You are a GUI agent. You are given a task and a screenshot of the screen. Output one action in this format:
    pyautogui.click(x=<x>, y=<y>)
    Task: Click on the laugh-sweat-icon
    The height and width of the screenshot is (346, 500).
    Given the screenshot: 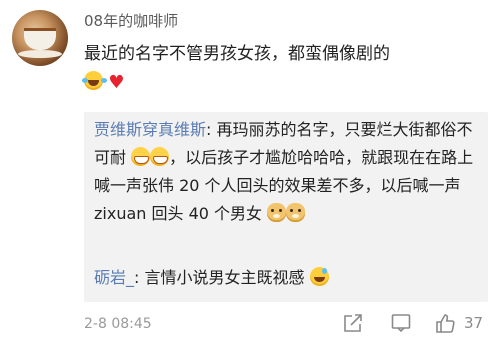 What is the action you would take?
    pyautogui.click(x=319, y=276)
    